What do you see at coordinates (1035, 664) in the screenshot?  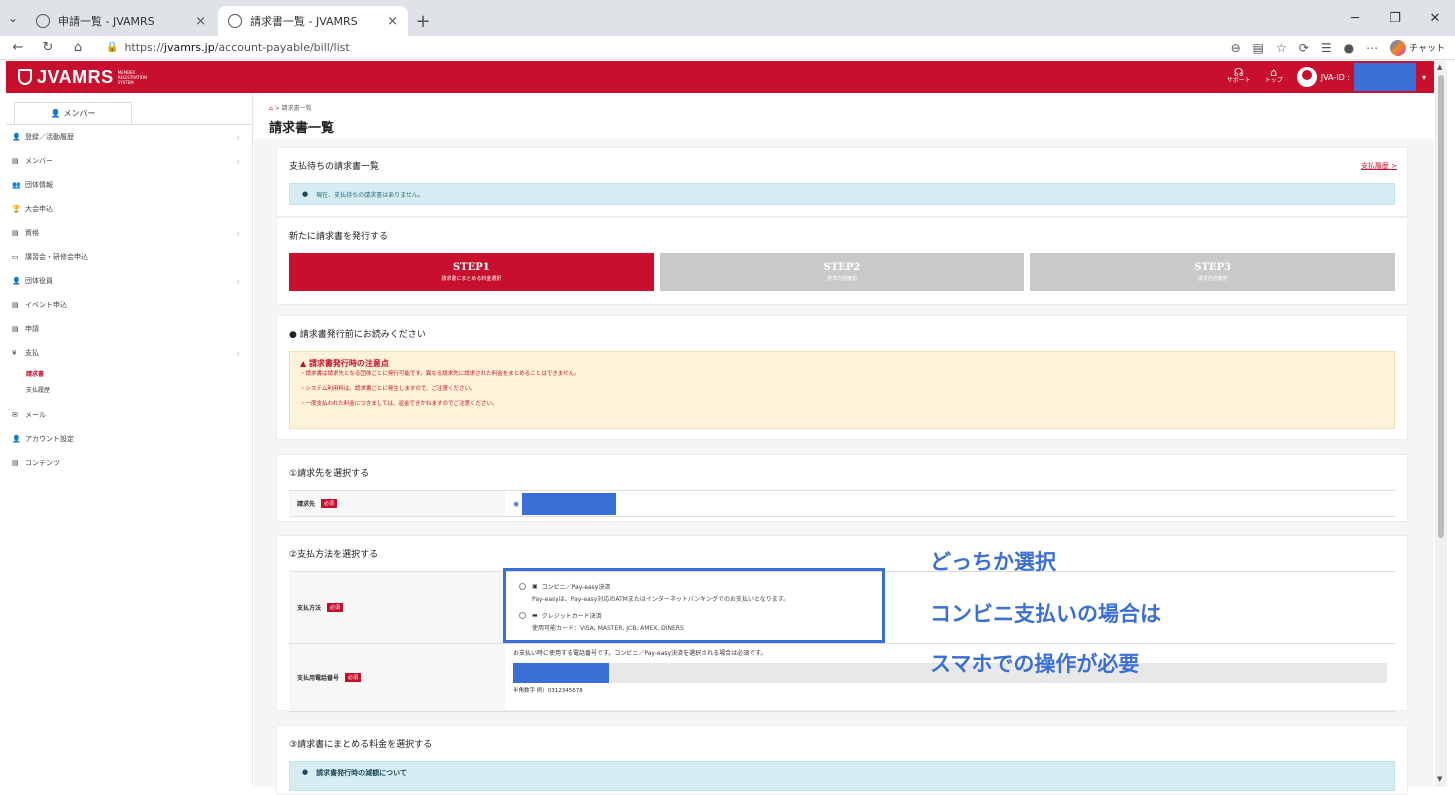 I see `annotation-line-3: スマホでの操作が必要` at bounding box center [1035, 664].